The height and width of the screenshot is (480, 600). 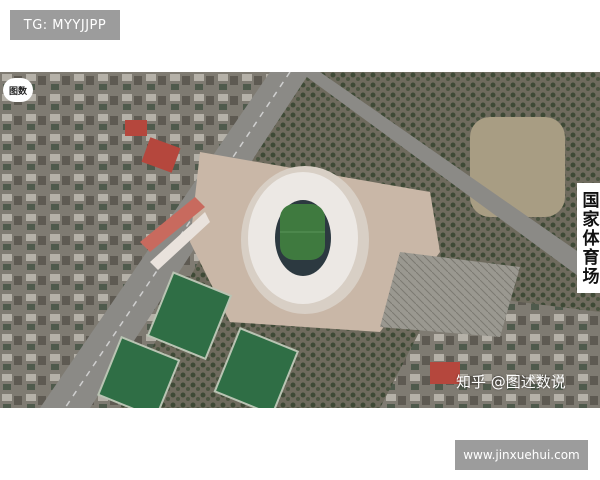 I want to click on zhihu-watermark: 知乎 @图述数说, so click(x=511, y=382).